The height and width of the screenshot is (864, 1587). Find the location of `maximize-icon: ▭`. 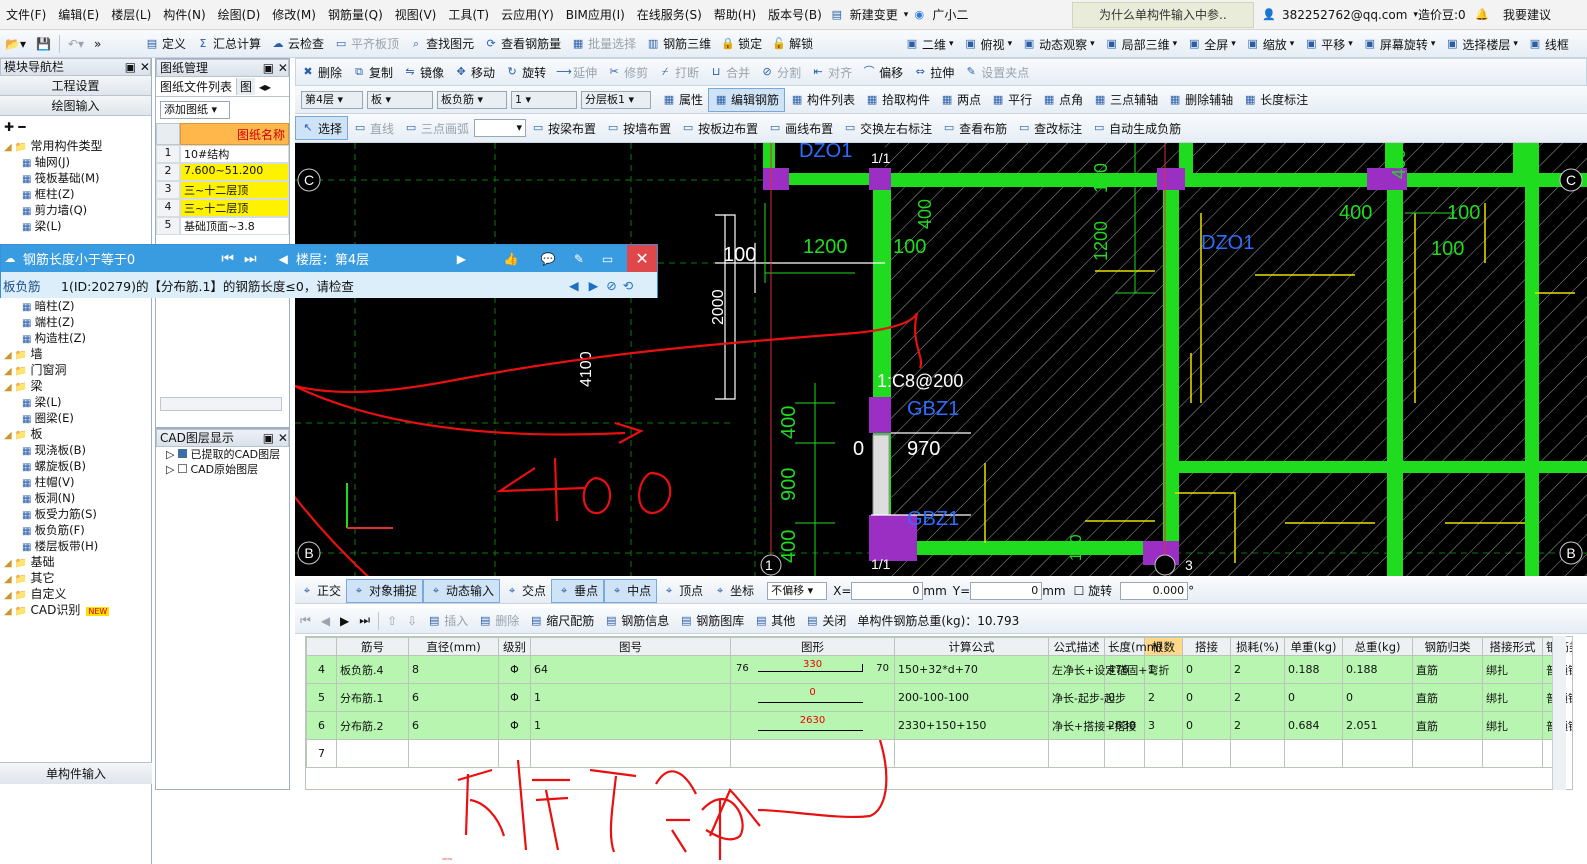

maximize-icon: ▭ is located at coordinates (607, 259).